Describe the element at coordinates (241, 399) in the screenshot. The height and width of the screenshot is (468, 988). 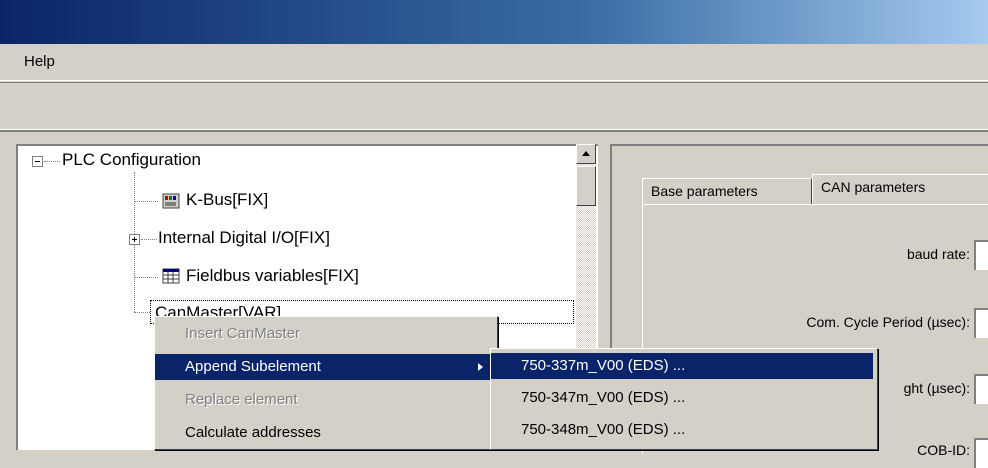
I see `menu-item-replace-label: Replace element` at that location.